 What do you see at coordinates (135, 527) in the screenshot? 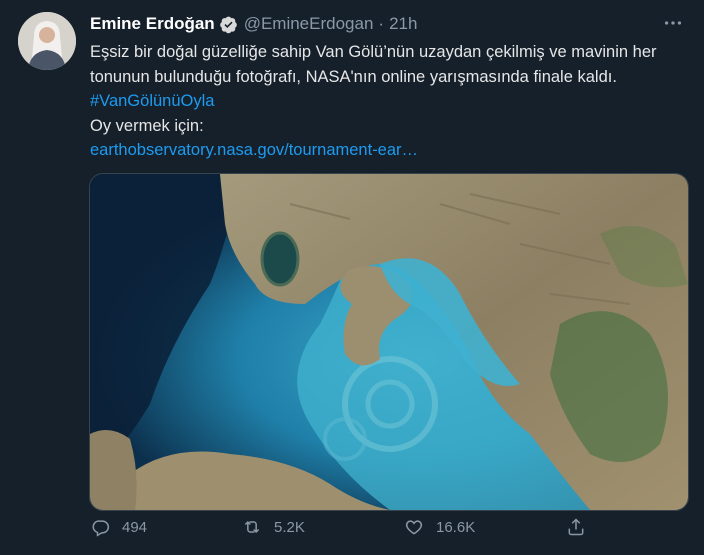
I see `reply-count: 494` at bounding box center [135, 527].